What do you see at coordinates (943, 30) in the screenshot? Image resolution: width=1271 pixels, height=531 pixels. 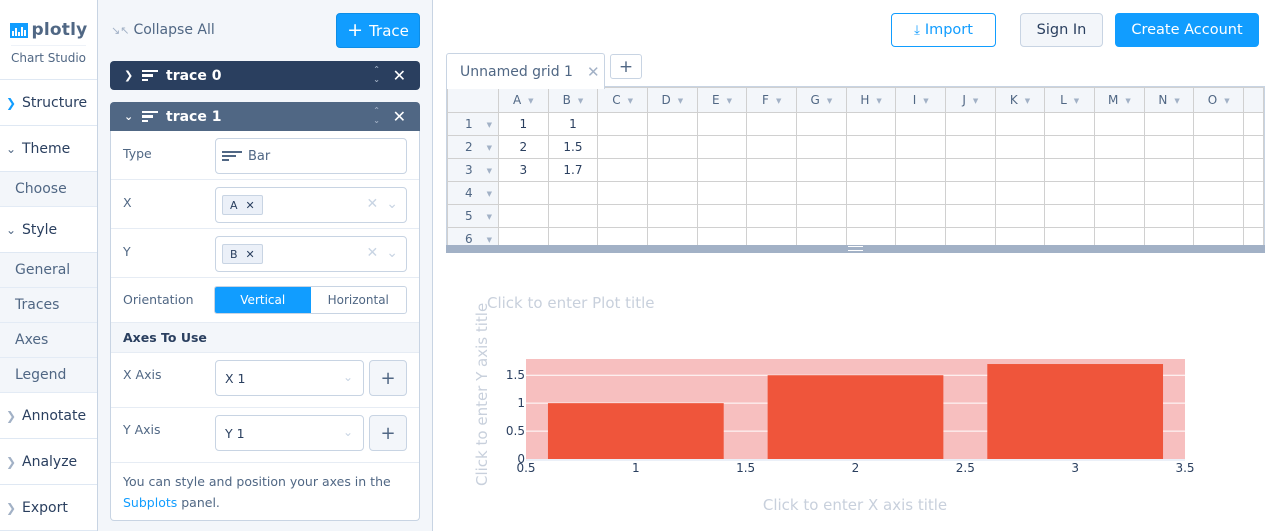 I see `import-button: ⤓ Import` at bounding box center [943, 30].